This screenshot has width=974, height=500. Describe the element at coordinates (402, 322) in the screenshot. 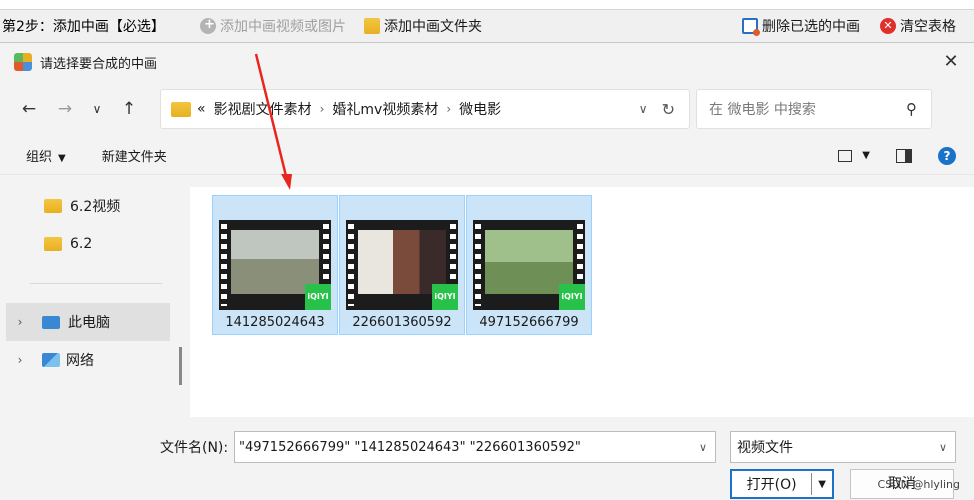

I see `file-name: 226601360592` at that location.